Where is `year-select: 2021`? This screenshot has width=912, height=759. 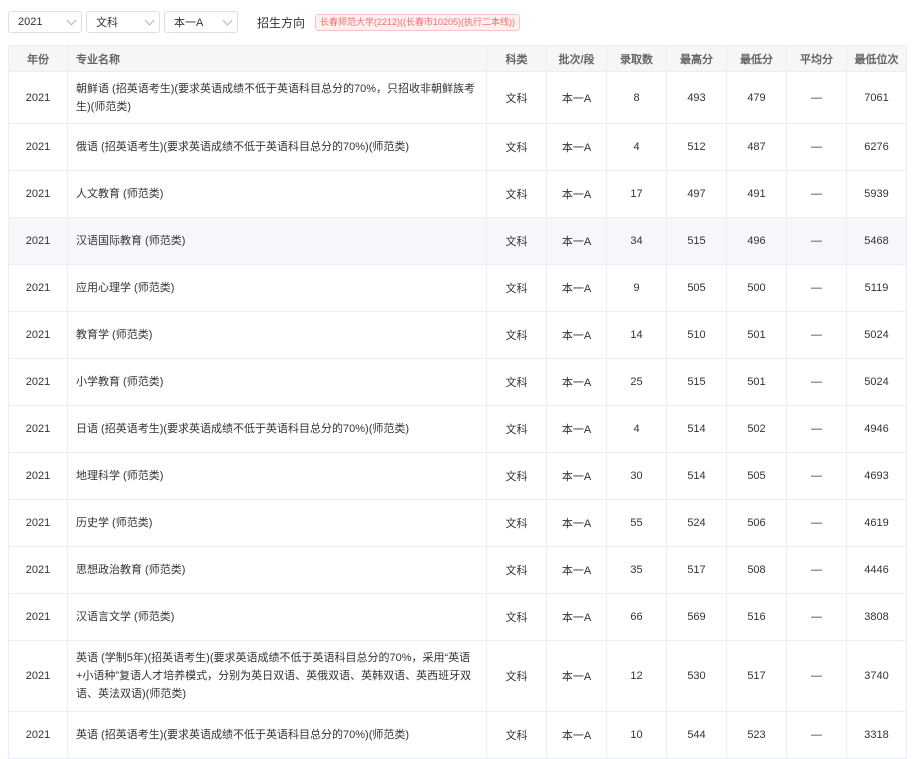 year-select: 2021 is located at coordinates (45, 22).